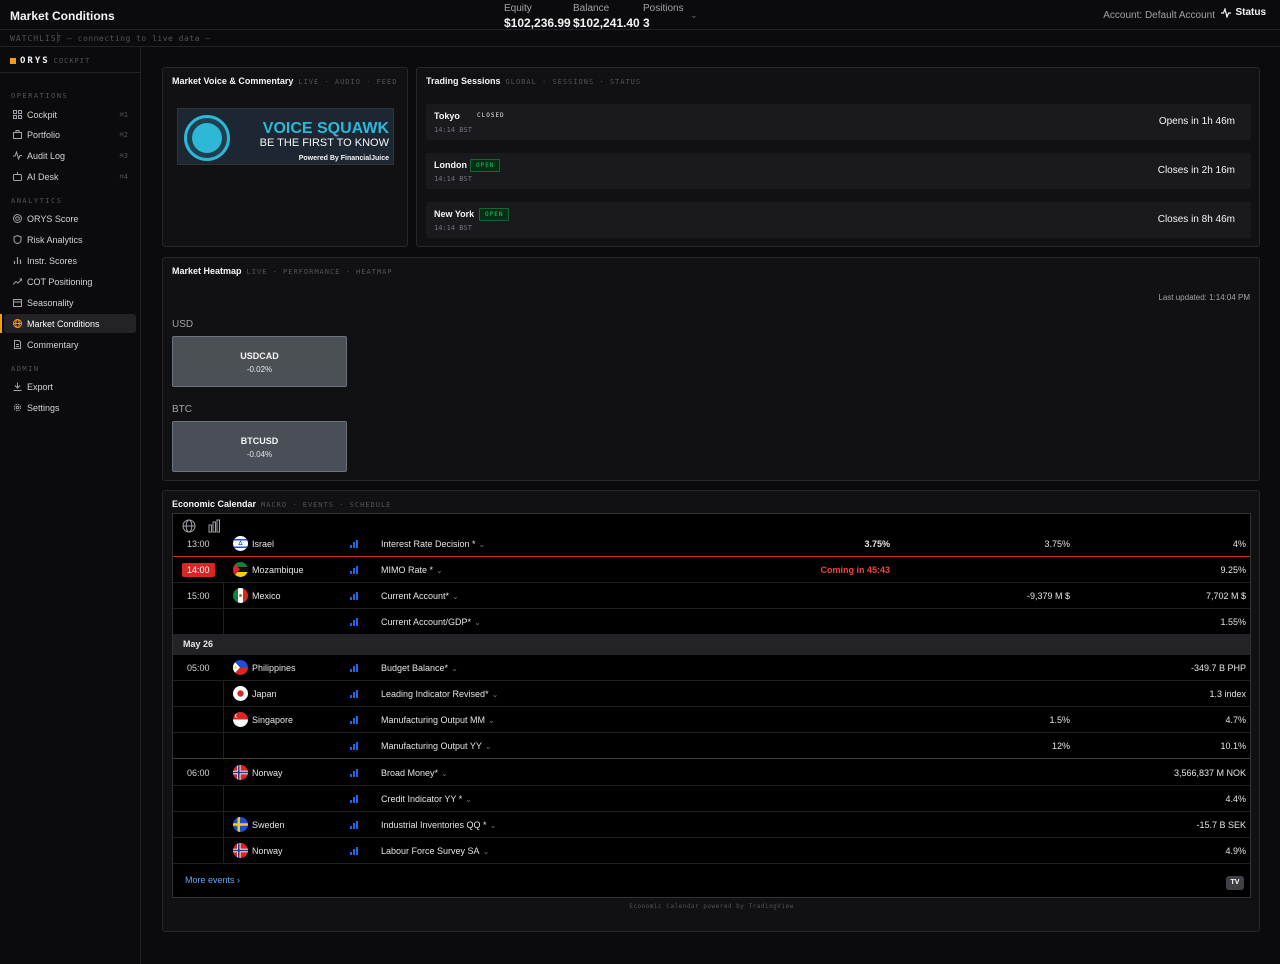 The image size is (1280, 964). What do you see at coordinates (263, 544) in the screenshot?
I see `event-country: Israel` at bounding box center [263, 544].